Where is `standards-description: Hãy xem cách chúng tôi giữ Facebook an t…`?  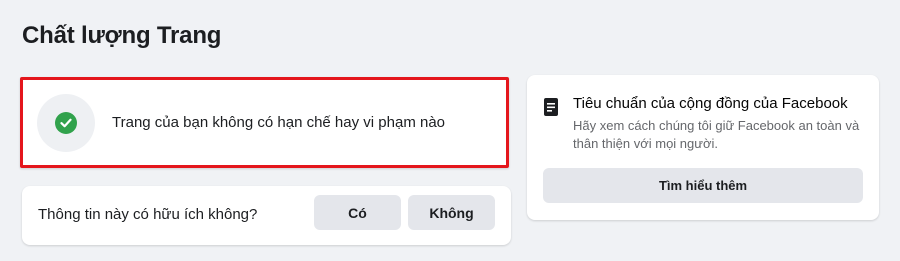
standards-description: Hãy xem cách chúng tôi giữ Facebook an t… is located at coordinates (716, 134).